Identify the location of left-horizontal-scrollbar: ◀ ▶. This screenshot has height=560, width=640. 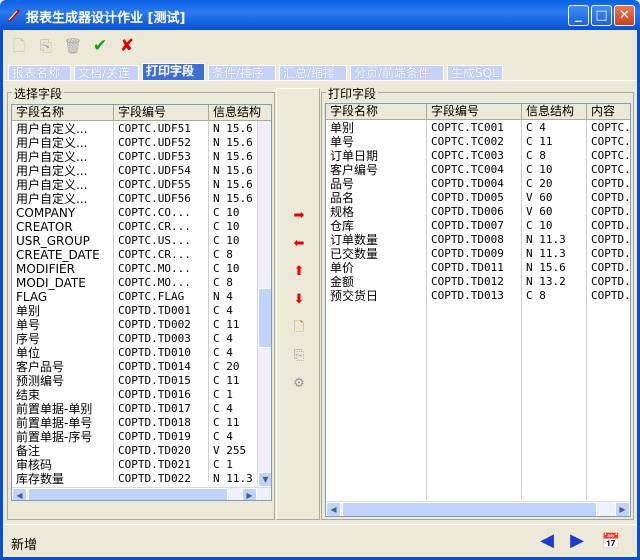
(141, 493).